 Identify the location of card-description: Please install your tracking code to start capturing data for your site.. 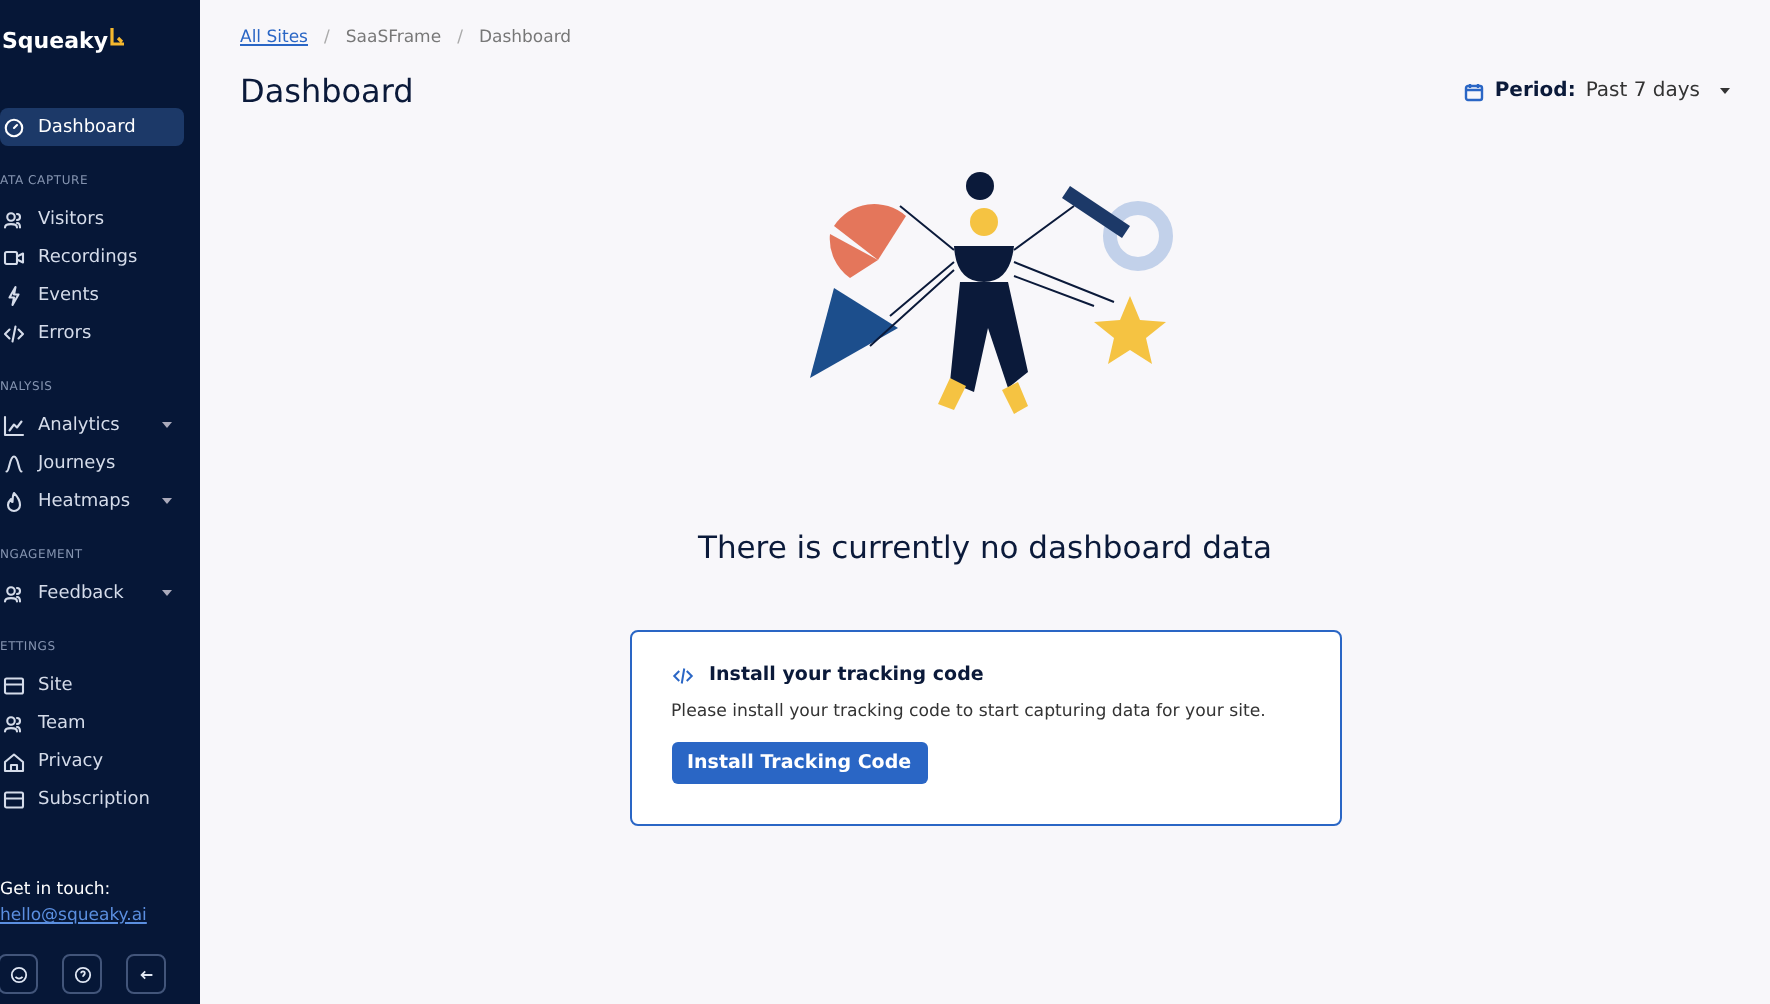
(969, 712).